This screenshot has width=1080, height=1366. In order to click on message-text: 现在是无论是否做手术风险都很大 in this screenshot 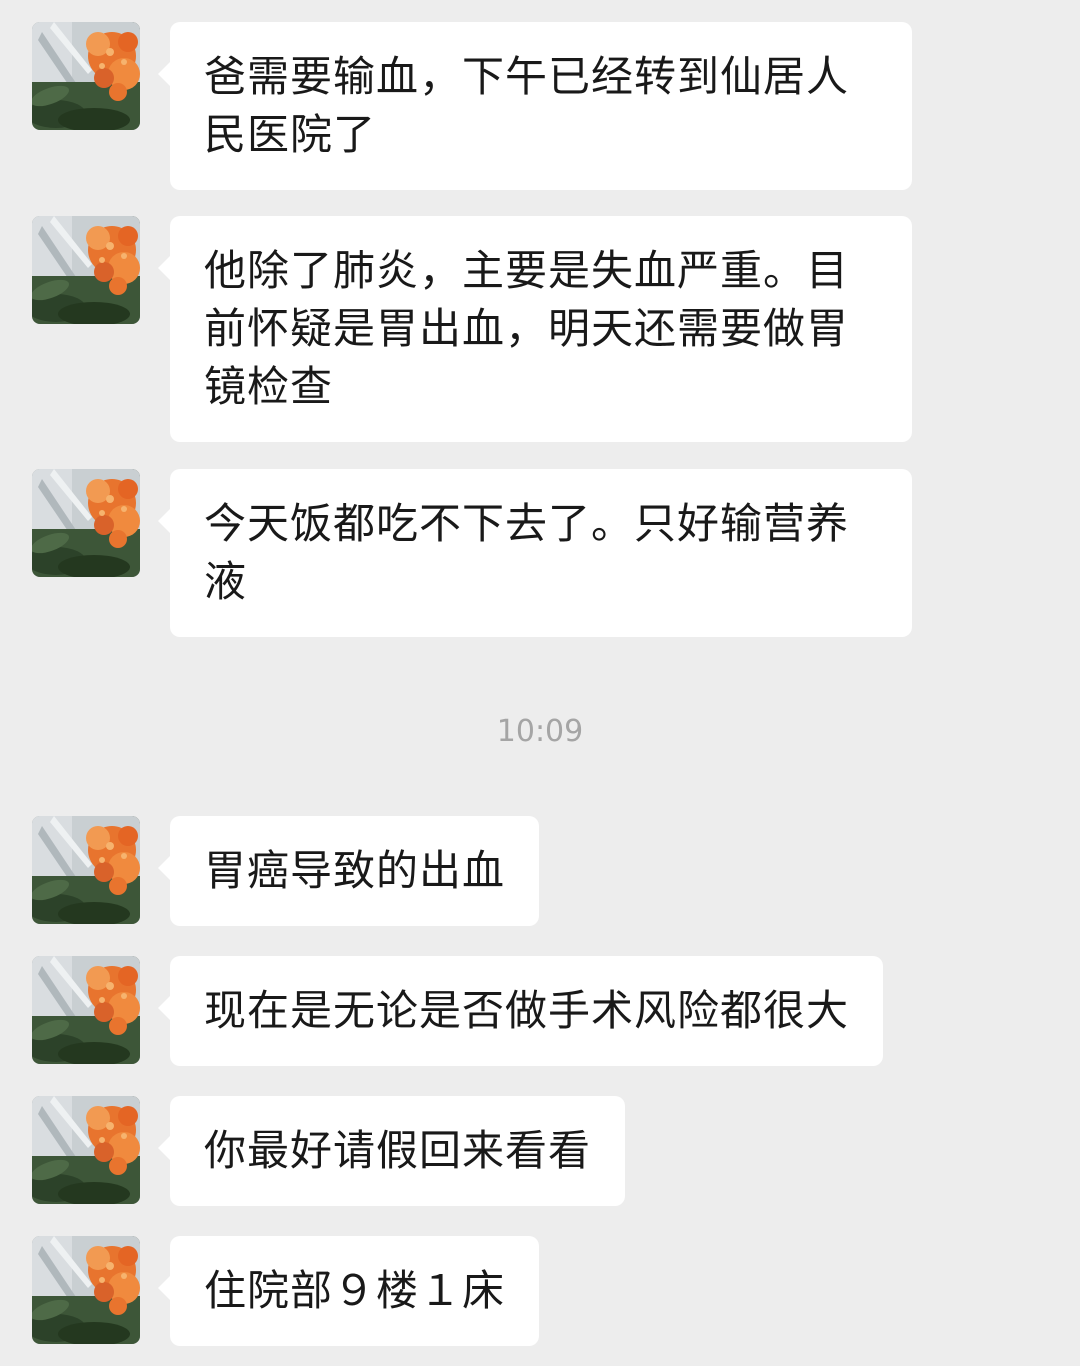, I will do `click(527, 1010)`.